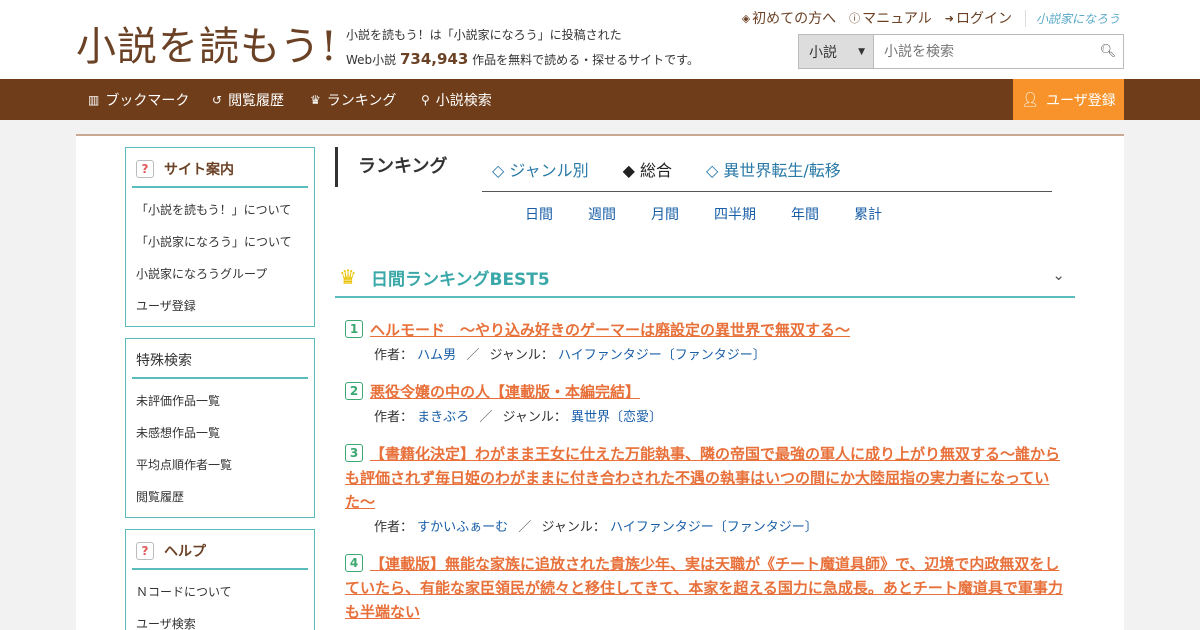  I want to click on ranking-header: ランキング, so click(391, 167).